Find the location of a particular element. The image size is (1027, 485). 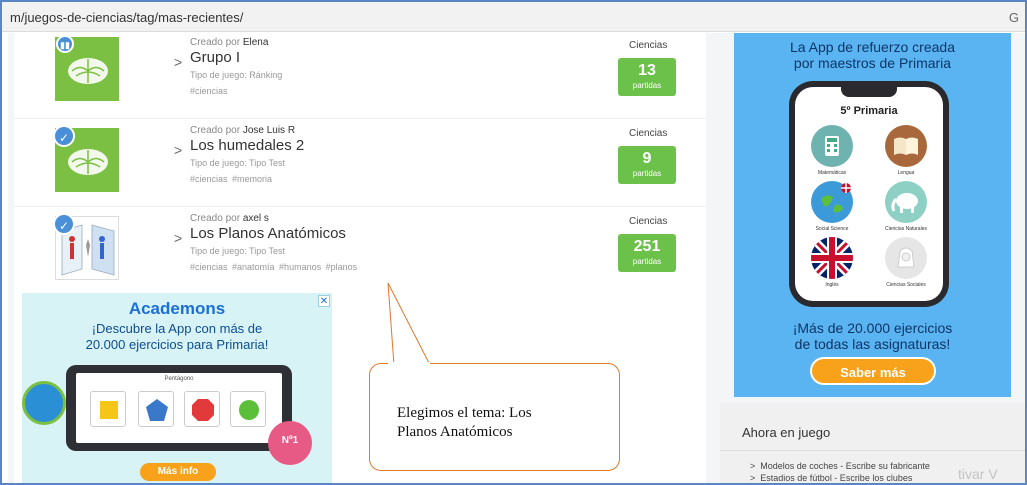

subject-english: Inglés is located at coordinates (832, 262).